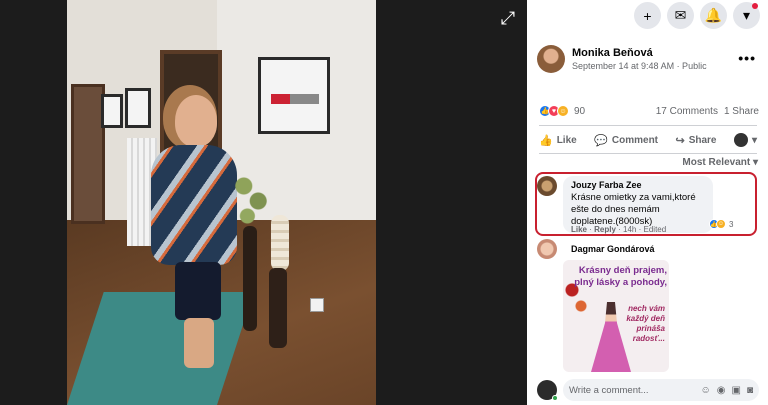 The width and height of the screenshot is (768, 405). I want to click on gif-icon: ▣, so click(736, 390).